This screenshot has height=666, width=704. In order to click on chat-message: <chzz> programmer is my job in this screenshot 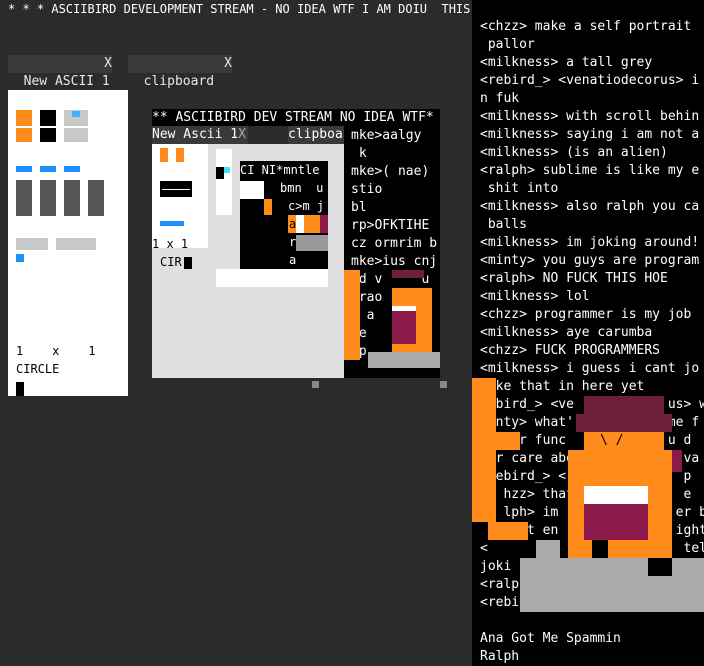, I will do `click(586, 314)`.